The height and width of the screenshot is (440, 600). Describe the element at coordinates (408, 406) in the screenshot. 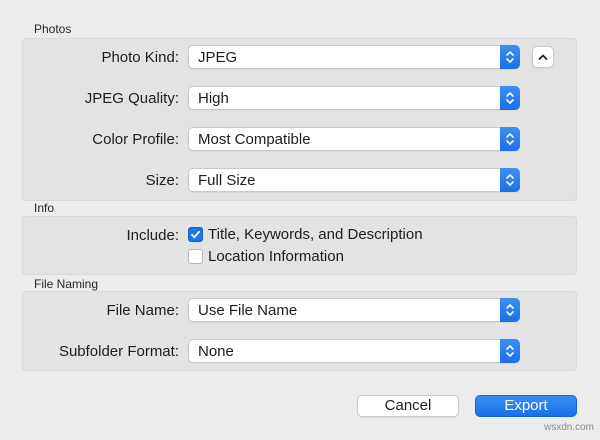

I see `cancel-button: Cancel` at that location.